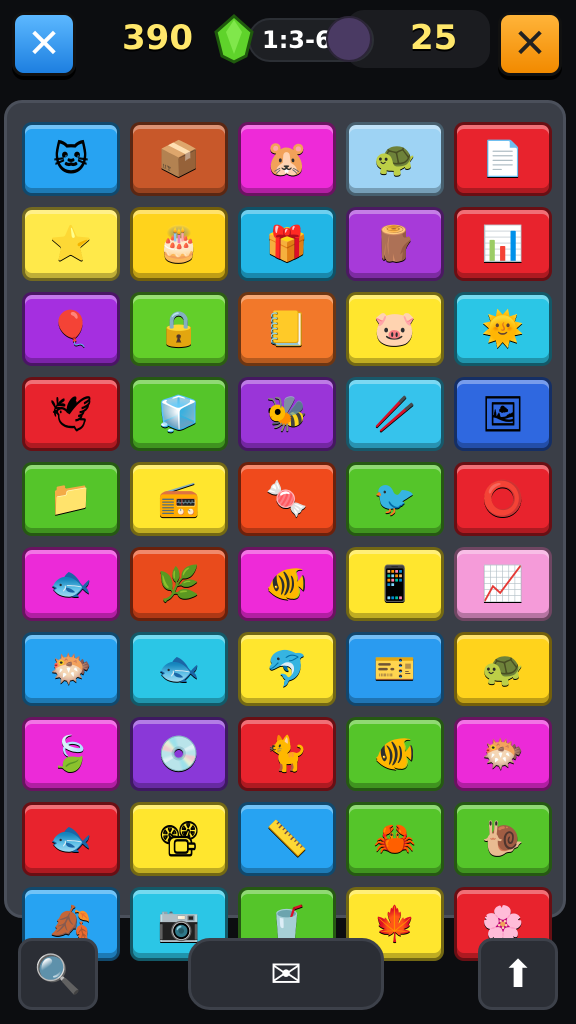 The width and height of the screenshot is (576, 1024). I want to click on tile: 📏, so click(287, 839).